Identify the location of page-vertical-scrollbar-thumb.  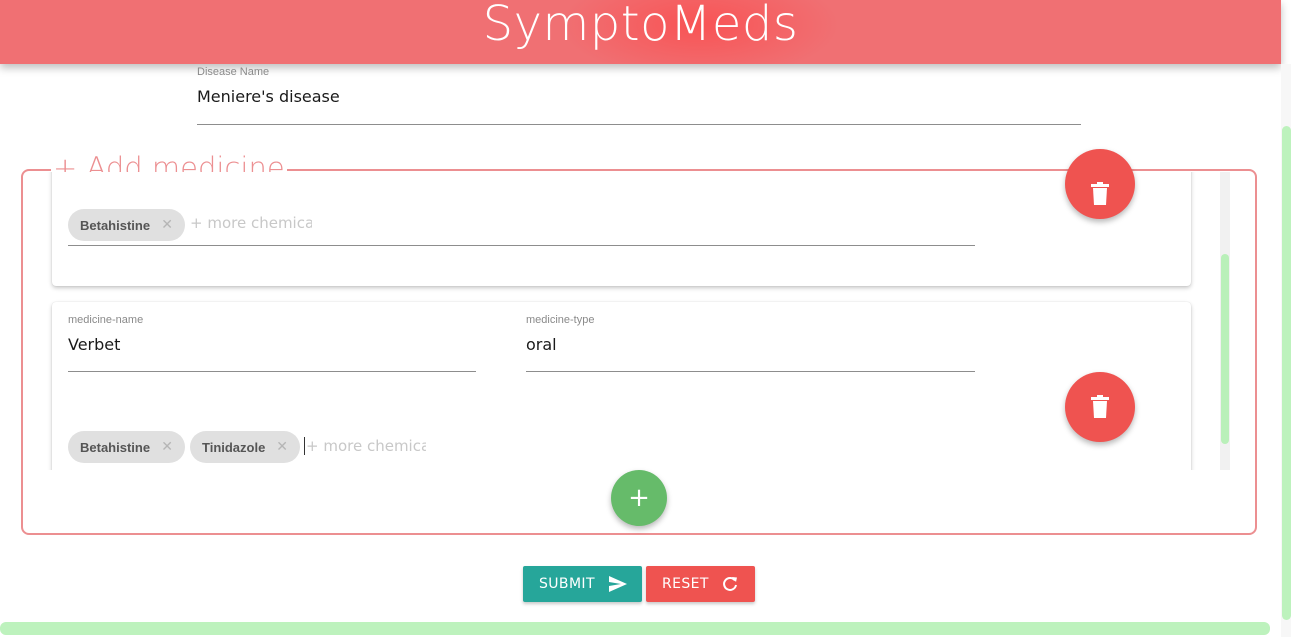
(1286, 373).